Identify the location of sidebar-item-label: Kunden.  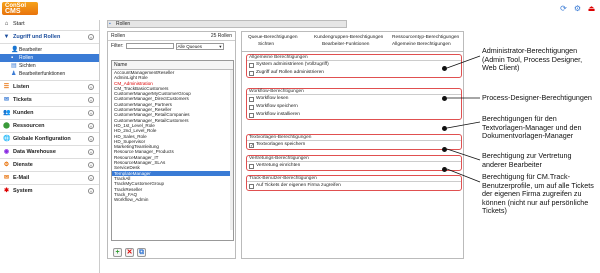
(23, 113).